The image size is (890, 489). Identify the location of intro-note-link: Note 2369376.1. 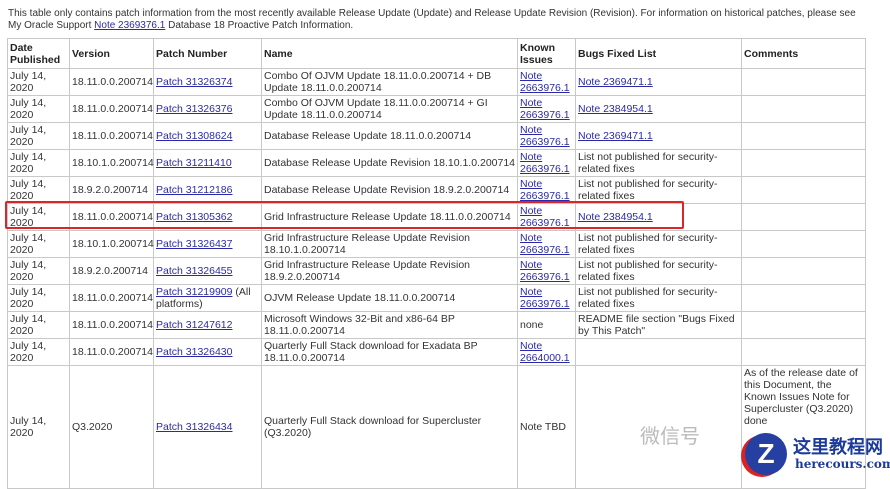
(129, 25).